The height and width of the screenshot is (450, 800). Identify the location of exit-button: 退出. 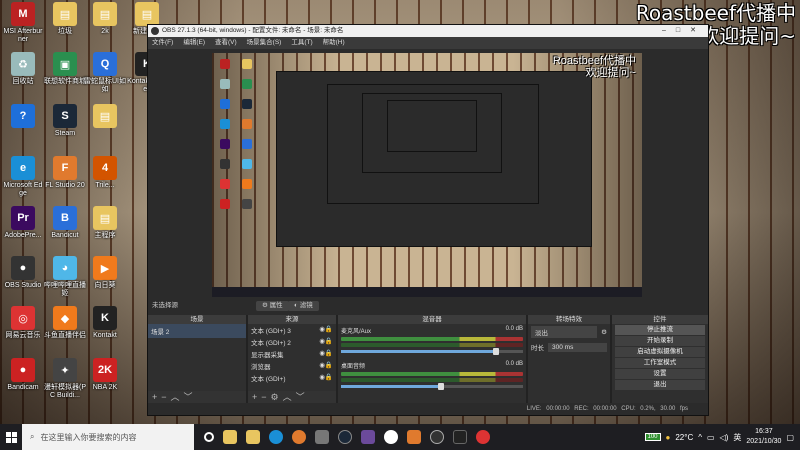
(660, 385).